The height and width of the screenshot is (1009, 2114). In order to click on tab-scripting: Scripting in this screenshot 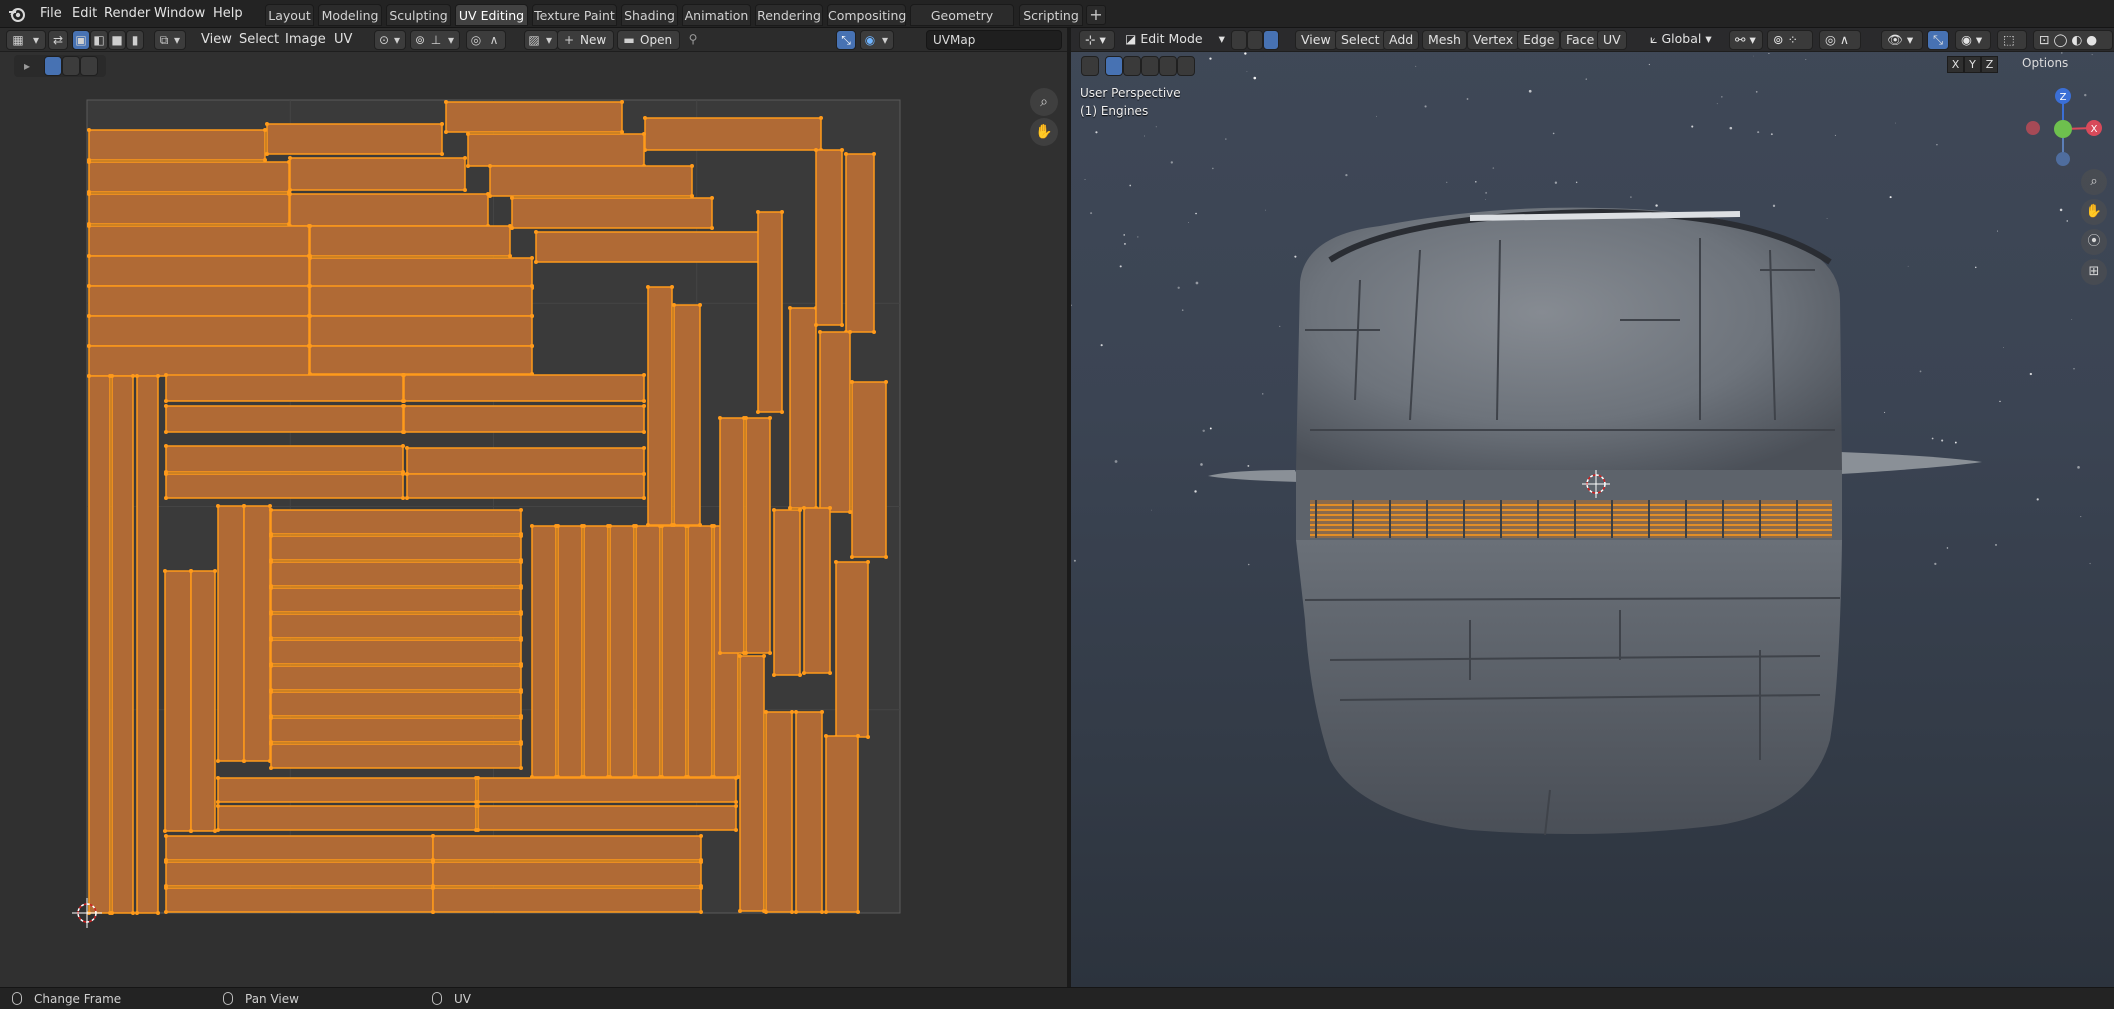, I will do `click(1051, 15)`.